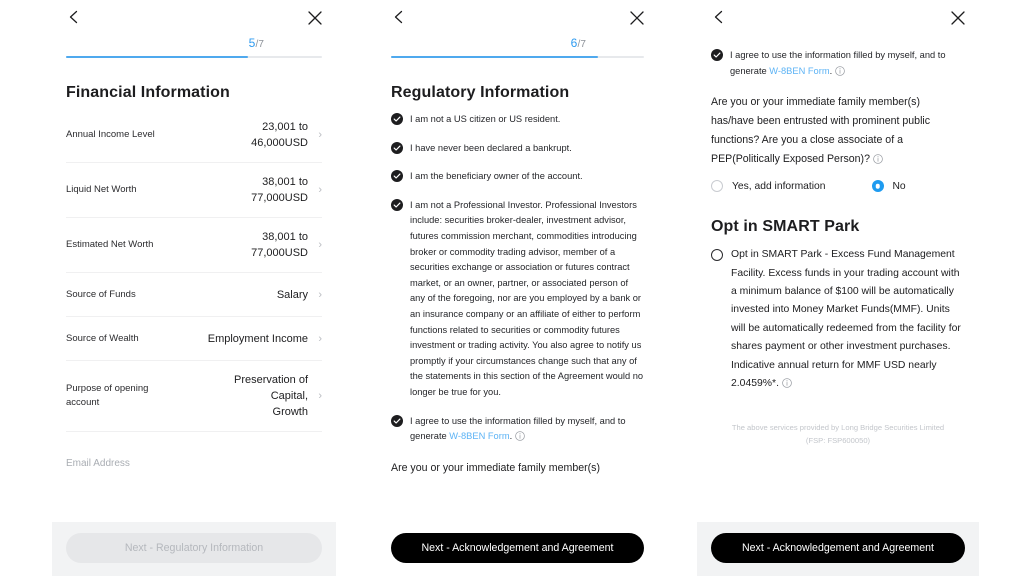 The image size is (1024, 576). I want to click on radio-mark-no, so click(877, 186).